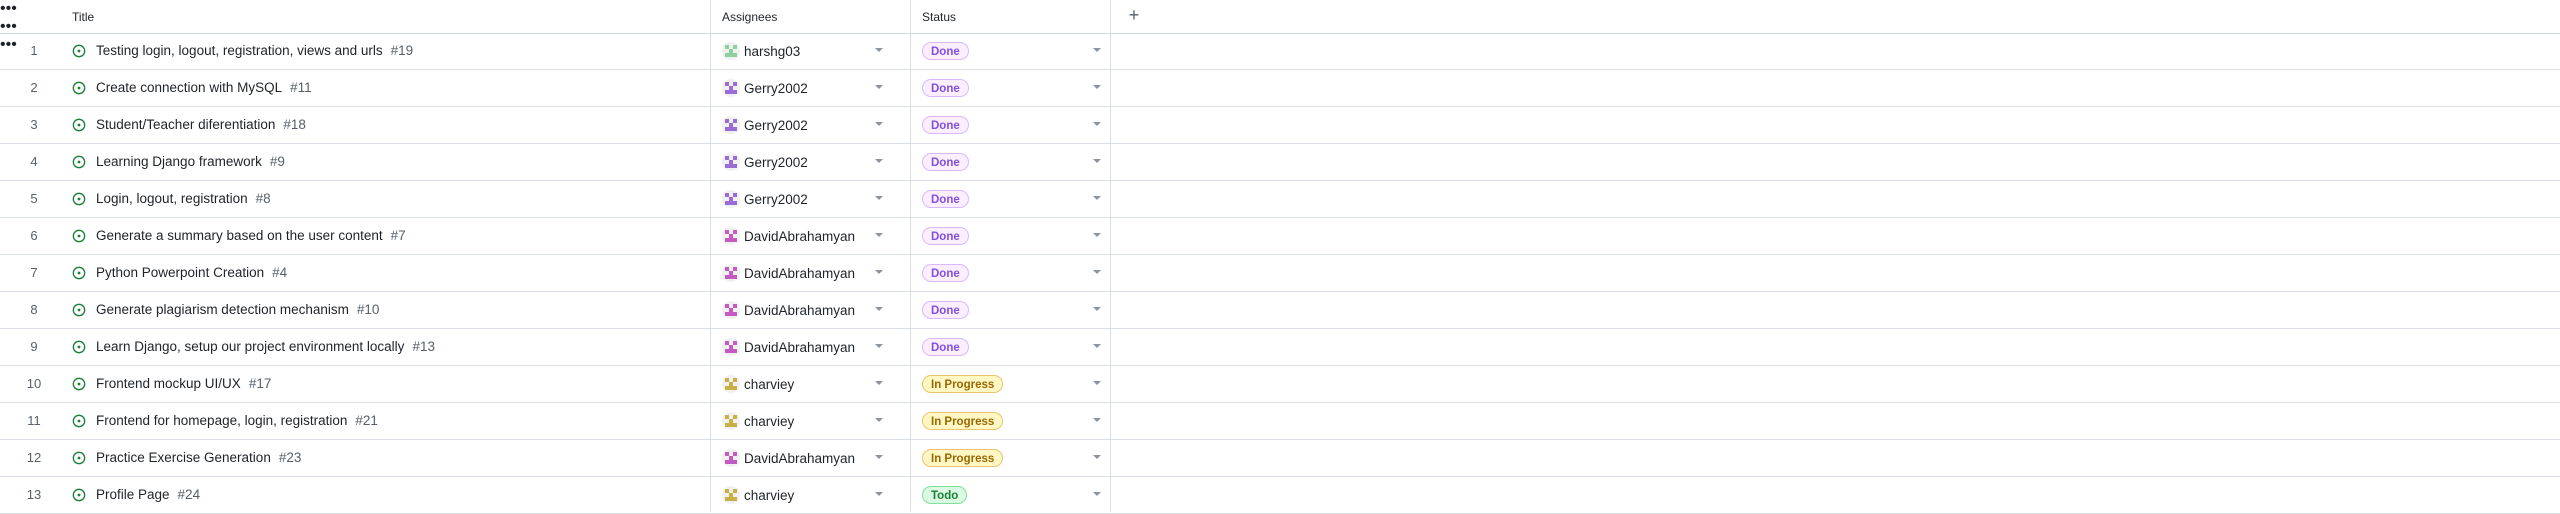  I want to click on issue-title: Learning Django framework, so click(179, 161).